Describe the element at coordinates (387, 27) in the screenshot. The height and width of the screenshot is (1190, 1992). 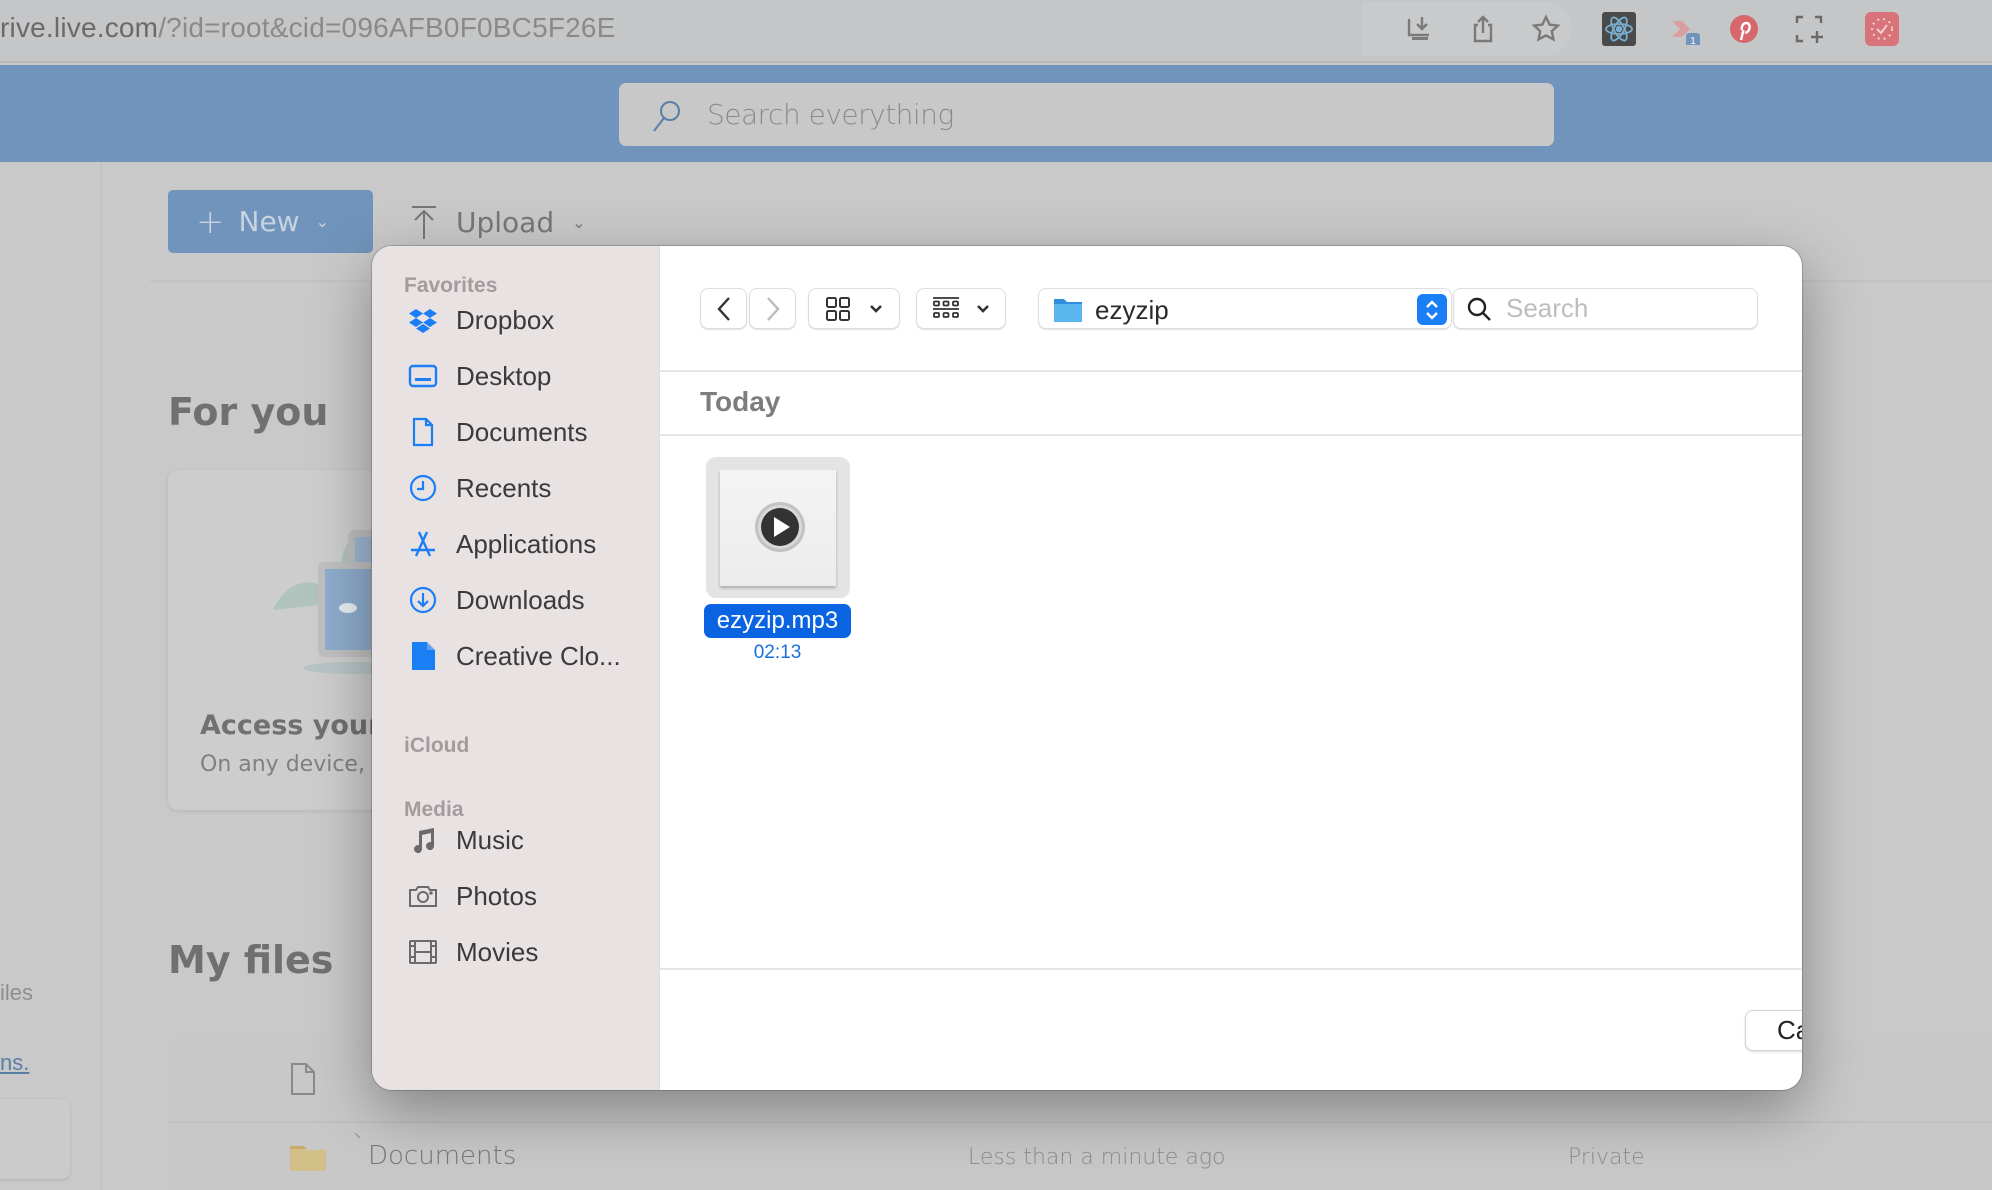
I see `url-path: /?id=root&cid=096AFB0F0BC5F26E` at that location.